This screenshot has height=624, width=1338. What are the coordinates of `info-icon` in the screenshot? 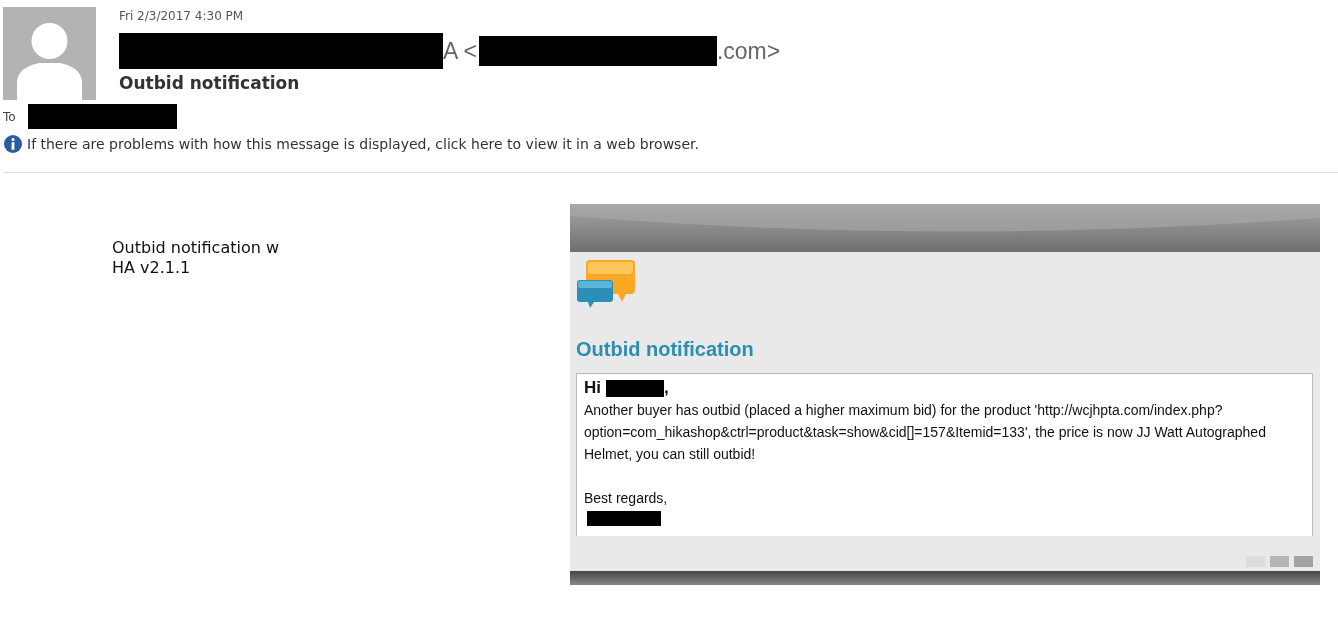 It's located at (13, 144).